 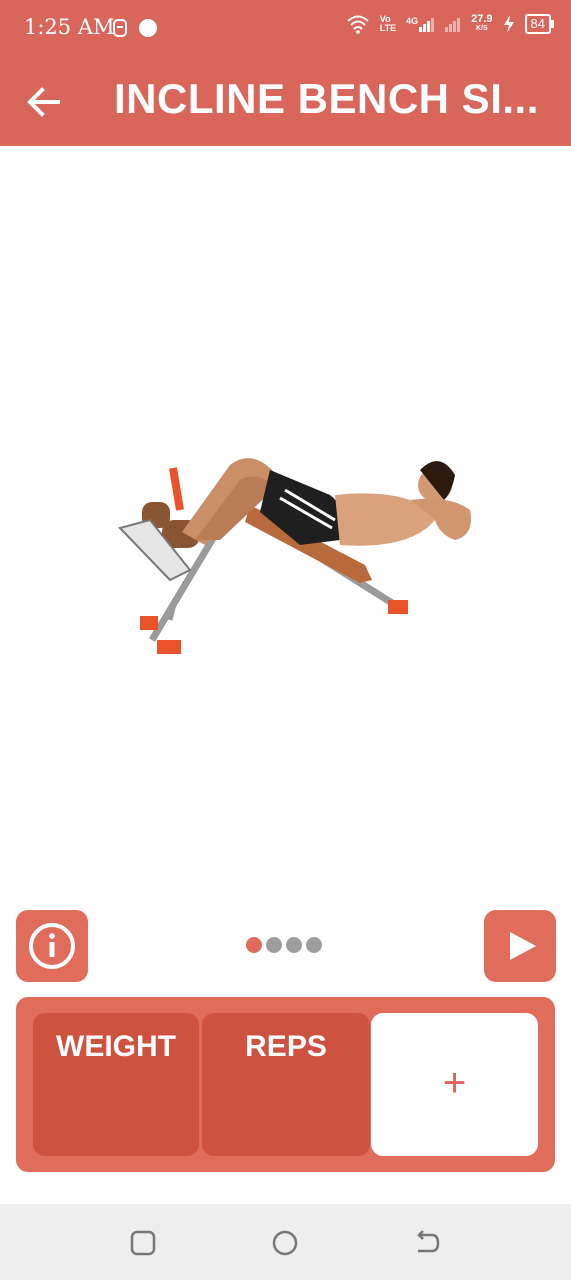 What do you see at coordinates (294, 556) in the screenshot?
I see `exercise-illustration` at bounding box center [294, 556].